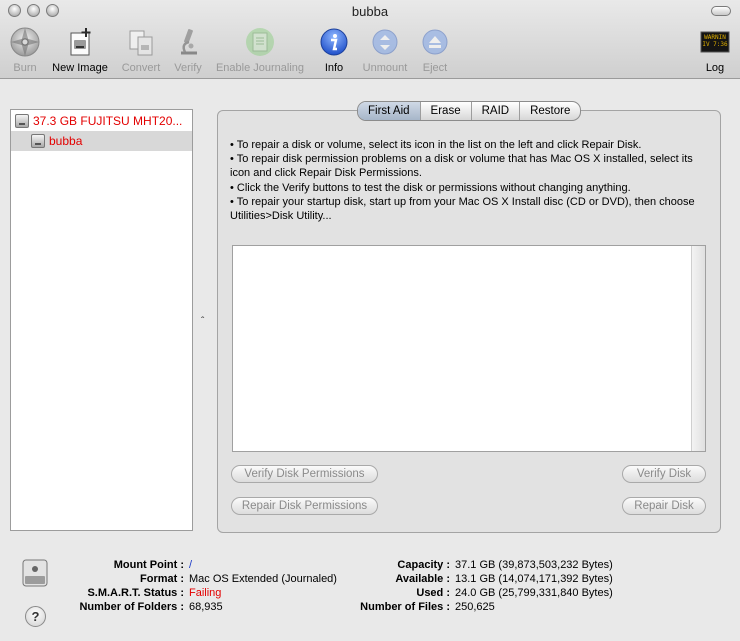 The image size is (740, 641). What do you see at coordinates (35, 616) in the screenshot?
I see `help-button: ?` at bounding box center [35, 616].